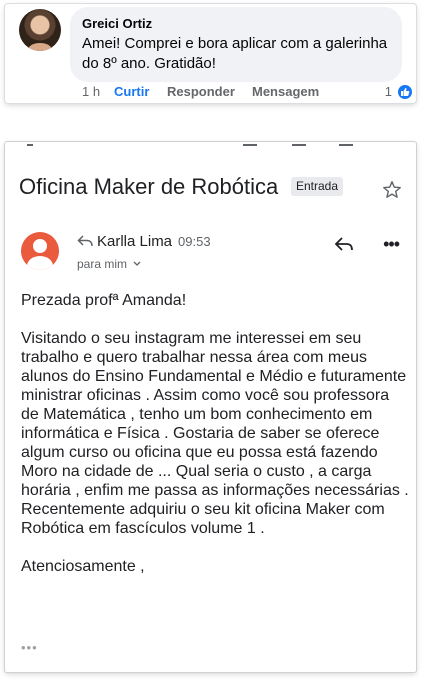  Describe the element at coordinates (201, 92) in the screenshot. I see `reply-button: Responder` at that location.